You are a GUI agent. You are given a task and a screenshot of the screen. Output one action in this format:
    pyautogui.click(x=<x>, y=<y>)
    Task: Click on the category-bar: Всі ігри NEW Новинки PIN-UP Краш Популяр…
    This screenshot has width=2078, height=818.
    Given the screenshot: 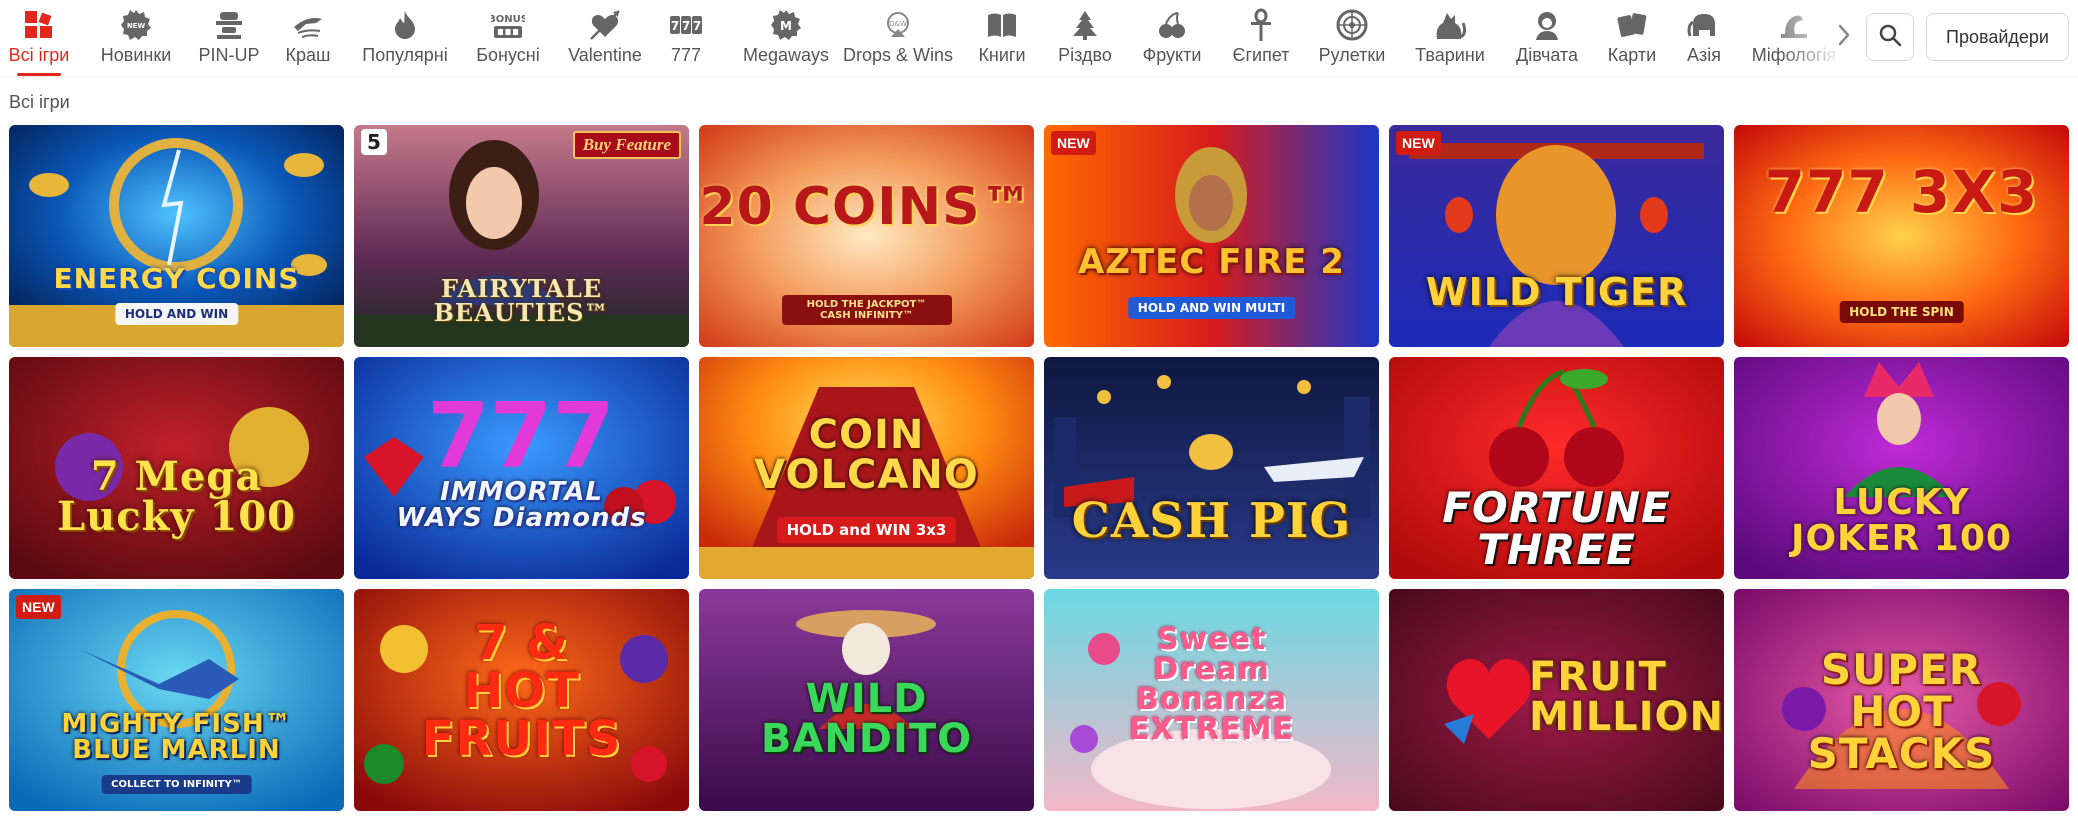 What is the action you would take?
    pyautogui.click(x=1039, y=38)
    